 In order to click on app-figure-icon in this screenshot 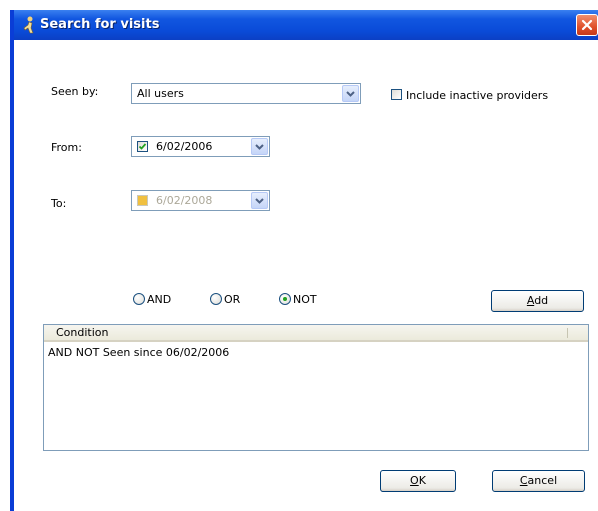, I will do `click(28, 25)`.